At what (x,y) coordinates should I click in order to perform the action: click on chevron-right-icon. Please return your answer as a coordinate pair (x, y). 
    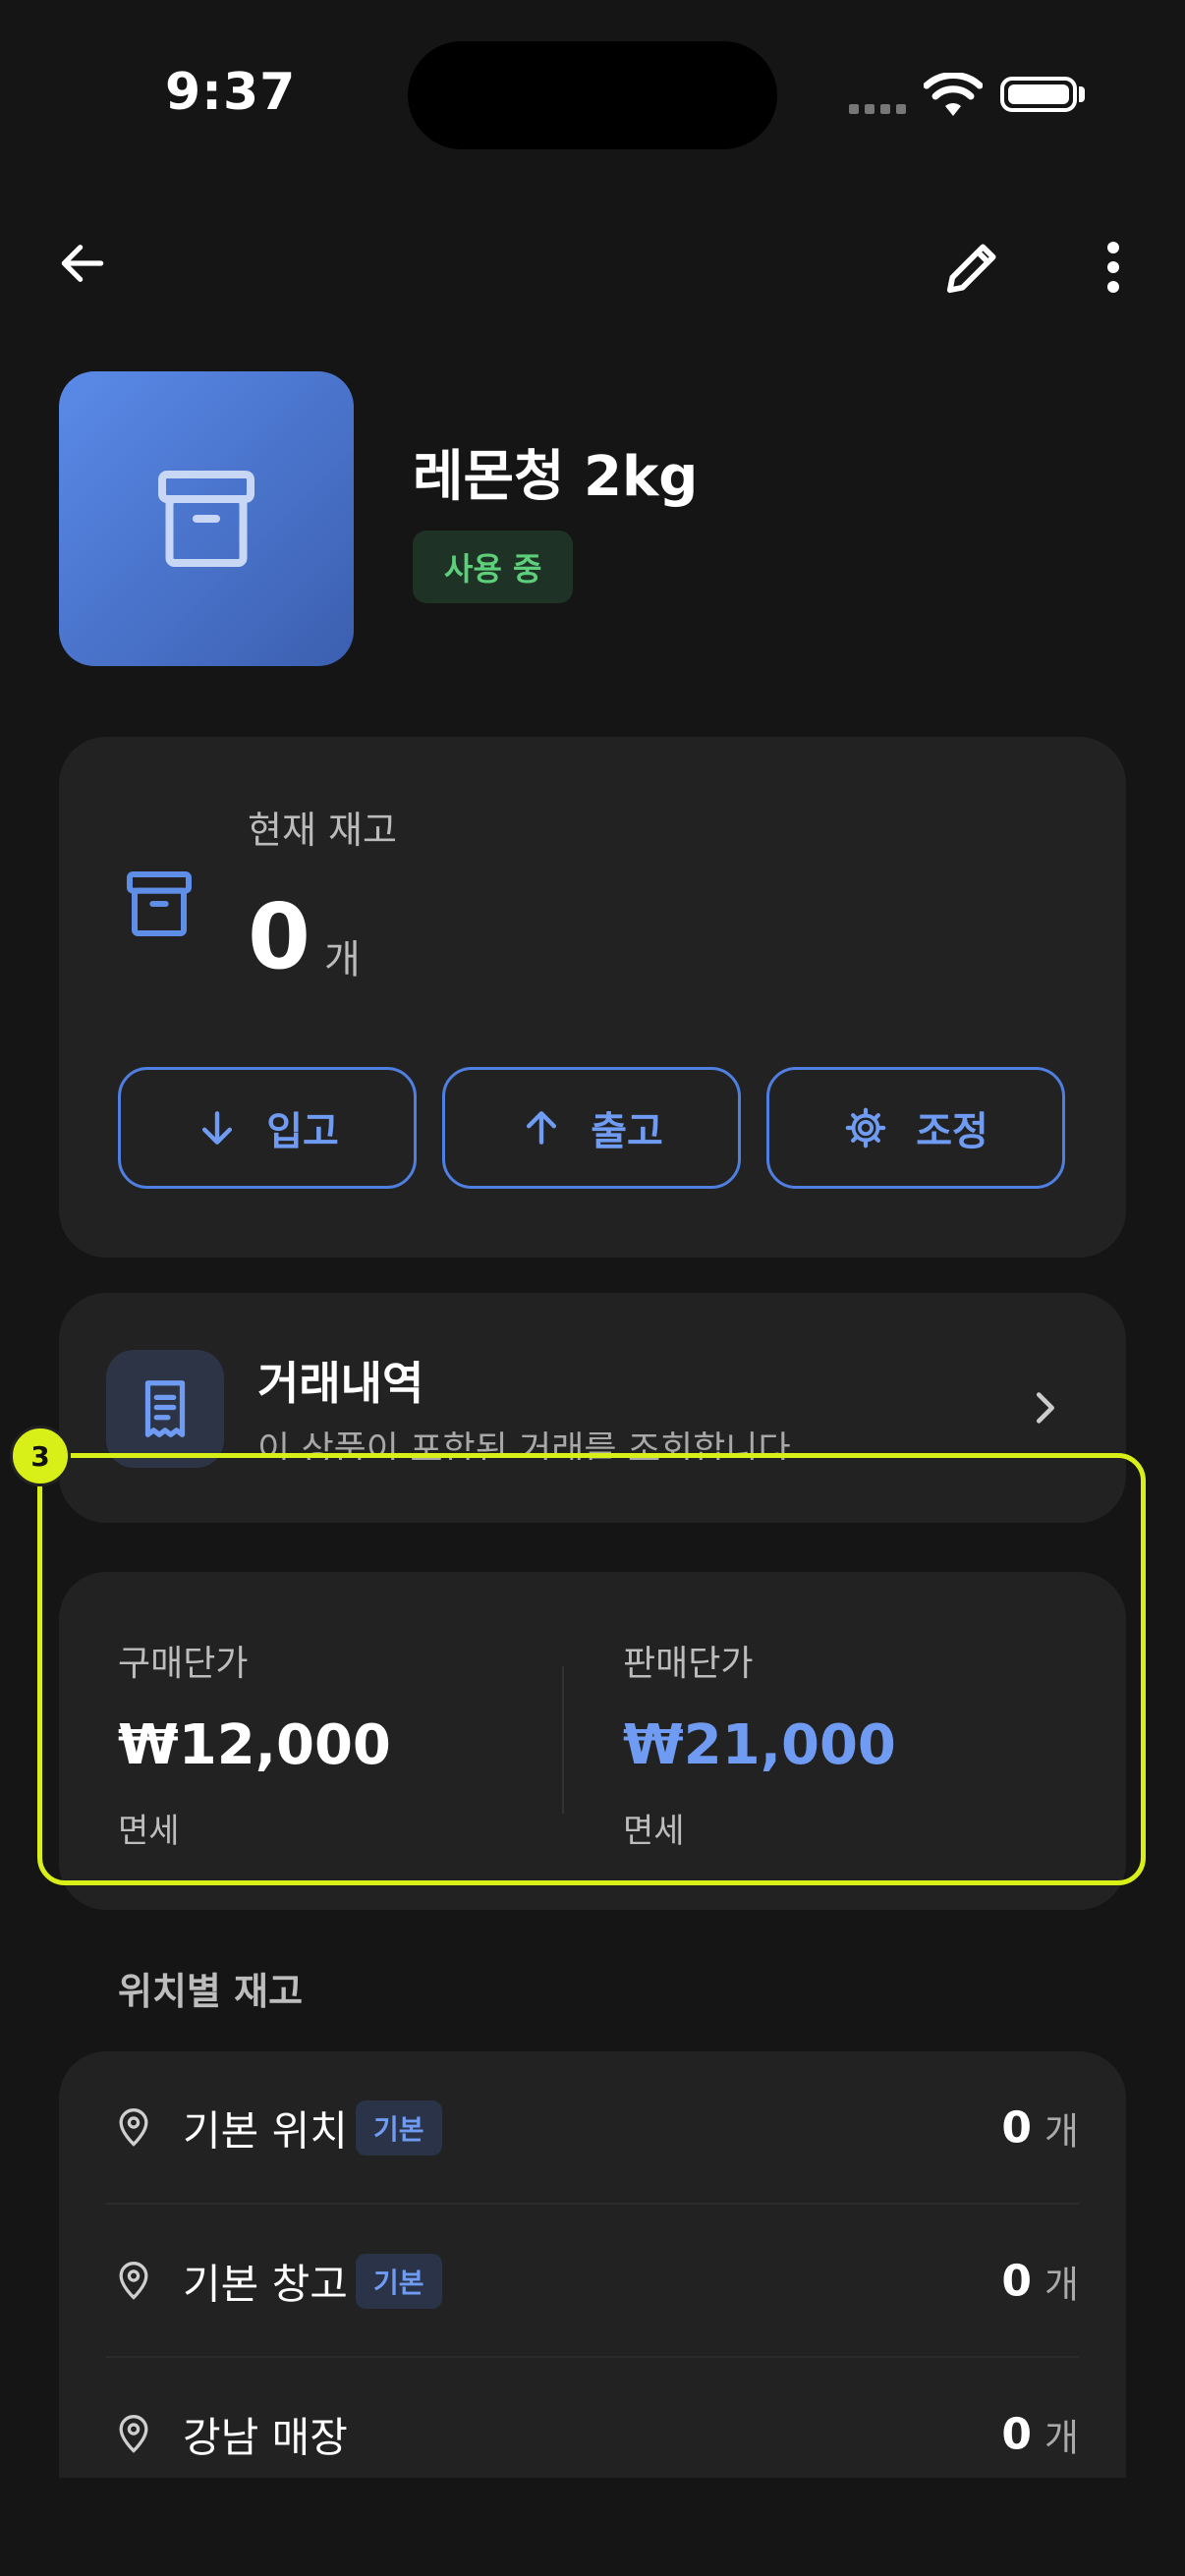
    Looking at the image, I should click on (1045, 1408).